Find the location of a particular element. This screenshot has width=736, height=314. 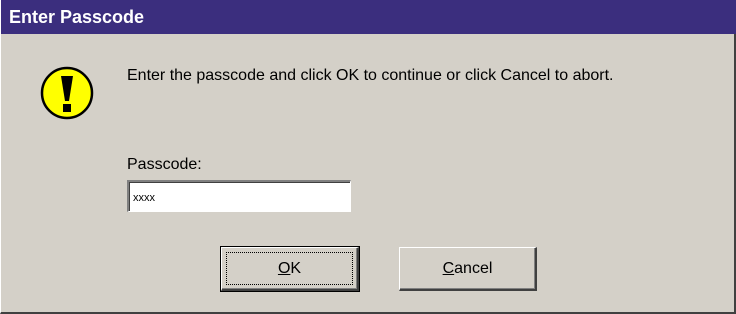

cancel-button-label: Cancel is located at coordinates (468, 269).